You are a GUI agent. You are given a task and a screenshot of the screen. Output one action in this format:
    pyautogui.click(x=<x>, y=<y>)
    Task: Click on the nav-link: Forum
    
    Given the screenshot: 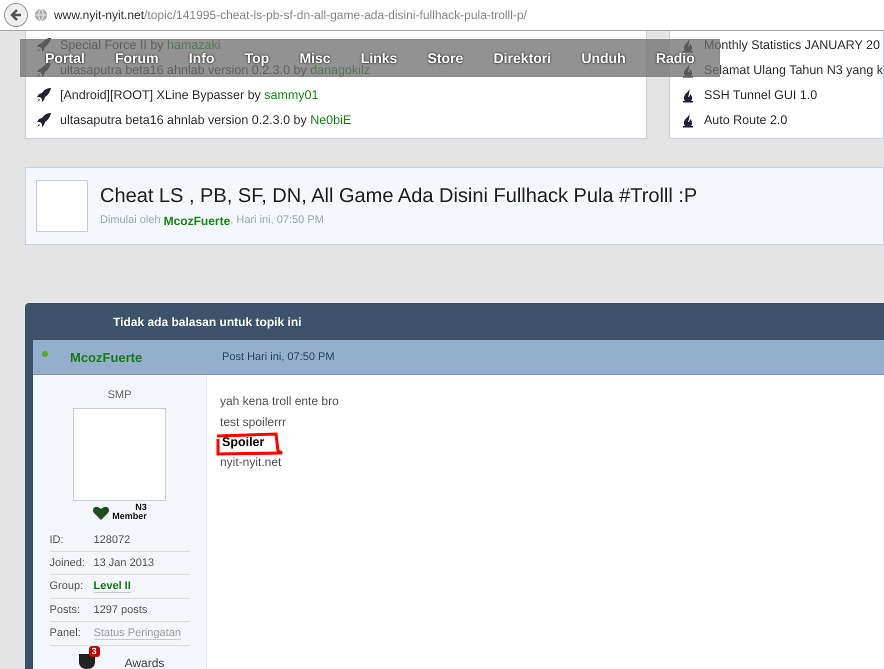 What is the action you would take?
    pyautogui.click(x=136, y=58)
    